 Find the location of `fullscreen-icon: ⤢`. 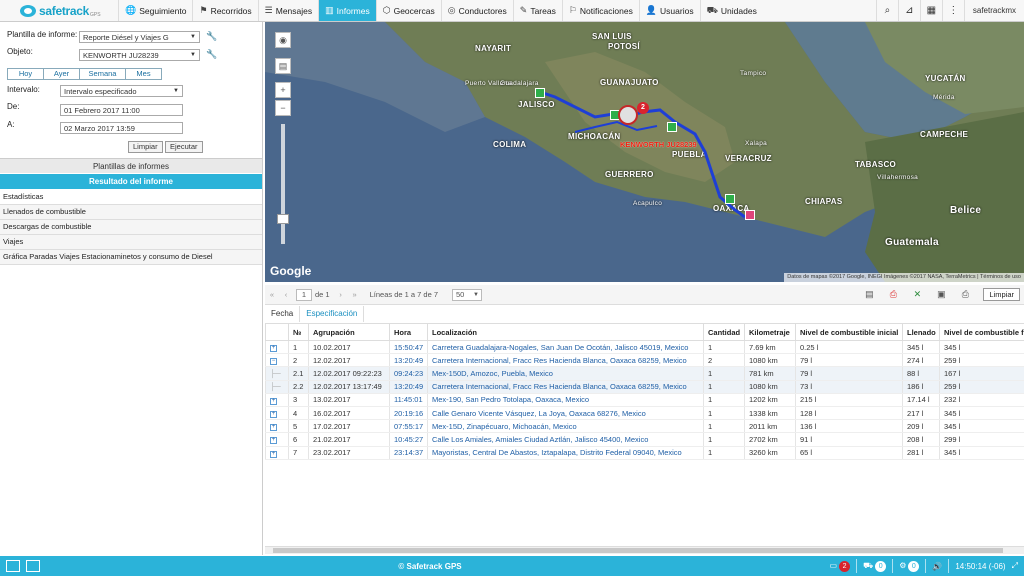

fullscreen-icon: ⤢ is located at coordinates (1015, 566).